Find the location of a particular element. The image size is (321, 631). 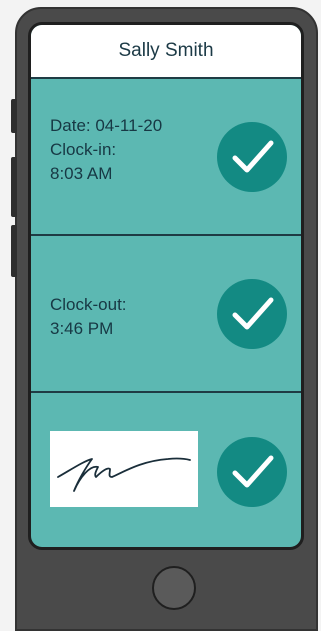

clock-in-check-icon is located at coordinates (252, 156).